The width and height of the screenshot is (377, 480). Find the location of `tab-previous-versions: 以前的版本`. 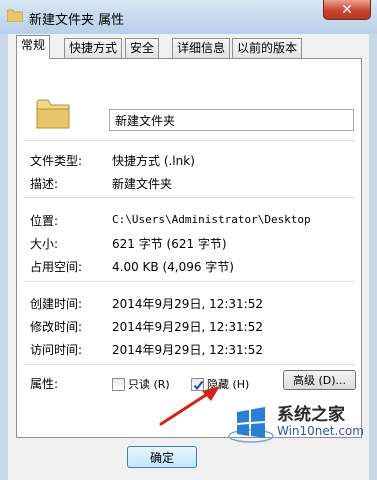

tab-previous-versions: 以前的版本 is located at coordinates (267, 48).